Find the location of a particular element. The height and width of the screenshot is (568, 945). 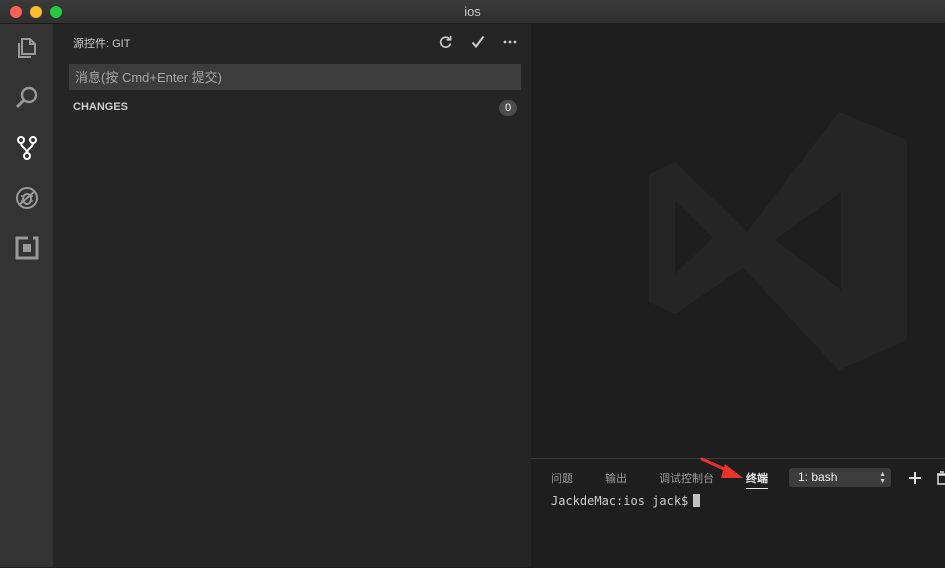

sidebar-title: 源控件: GIT is located at coordinates (102, 44).